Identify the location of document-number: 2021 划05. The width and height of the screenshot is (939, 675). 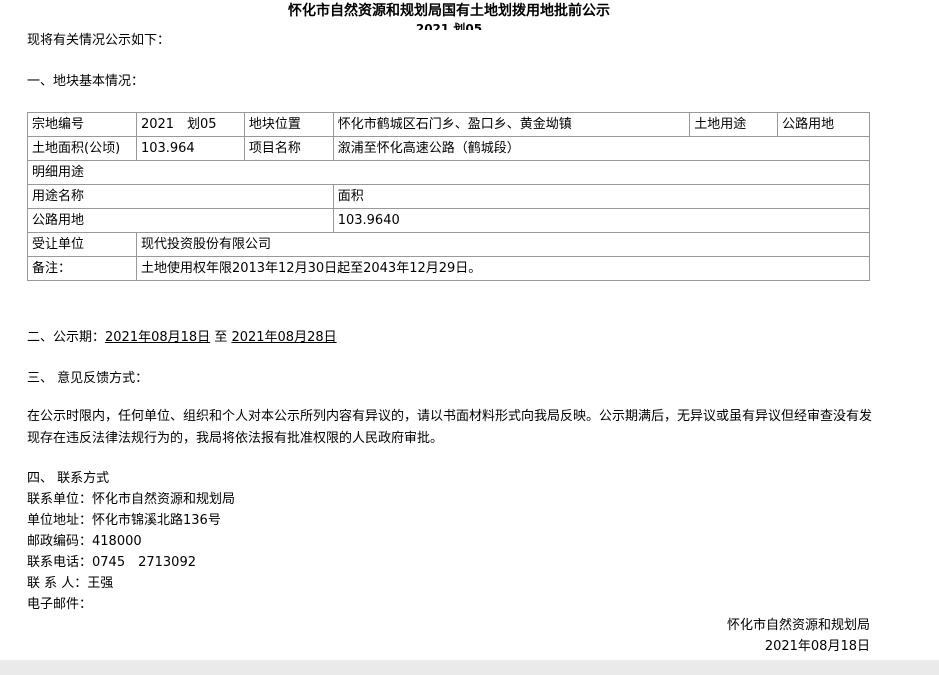
(449, 26).